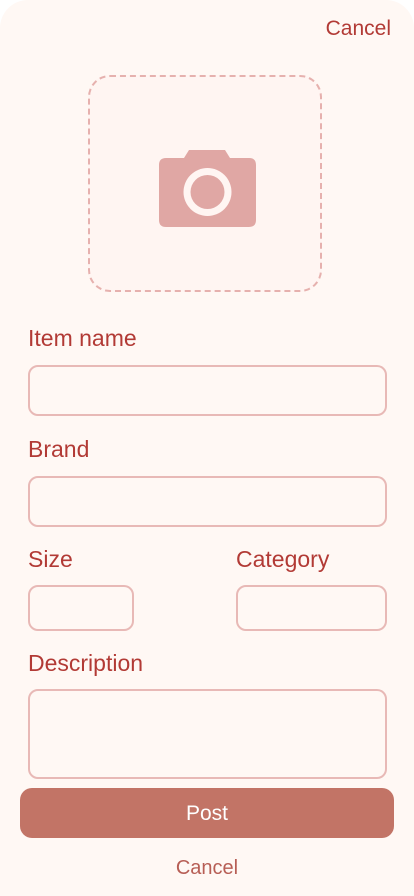  Describe the element at coordinates (207, 734) in the screenshot. I see `description-input` at that location.